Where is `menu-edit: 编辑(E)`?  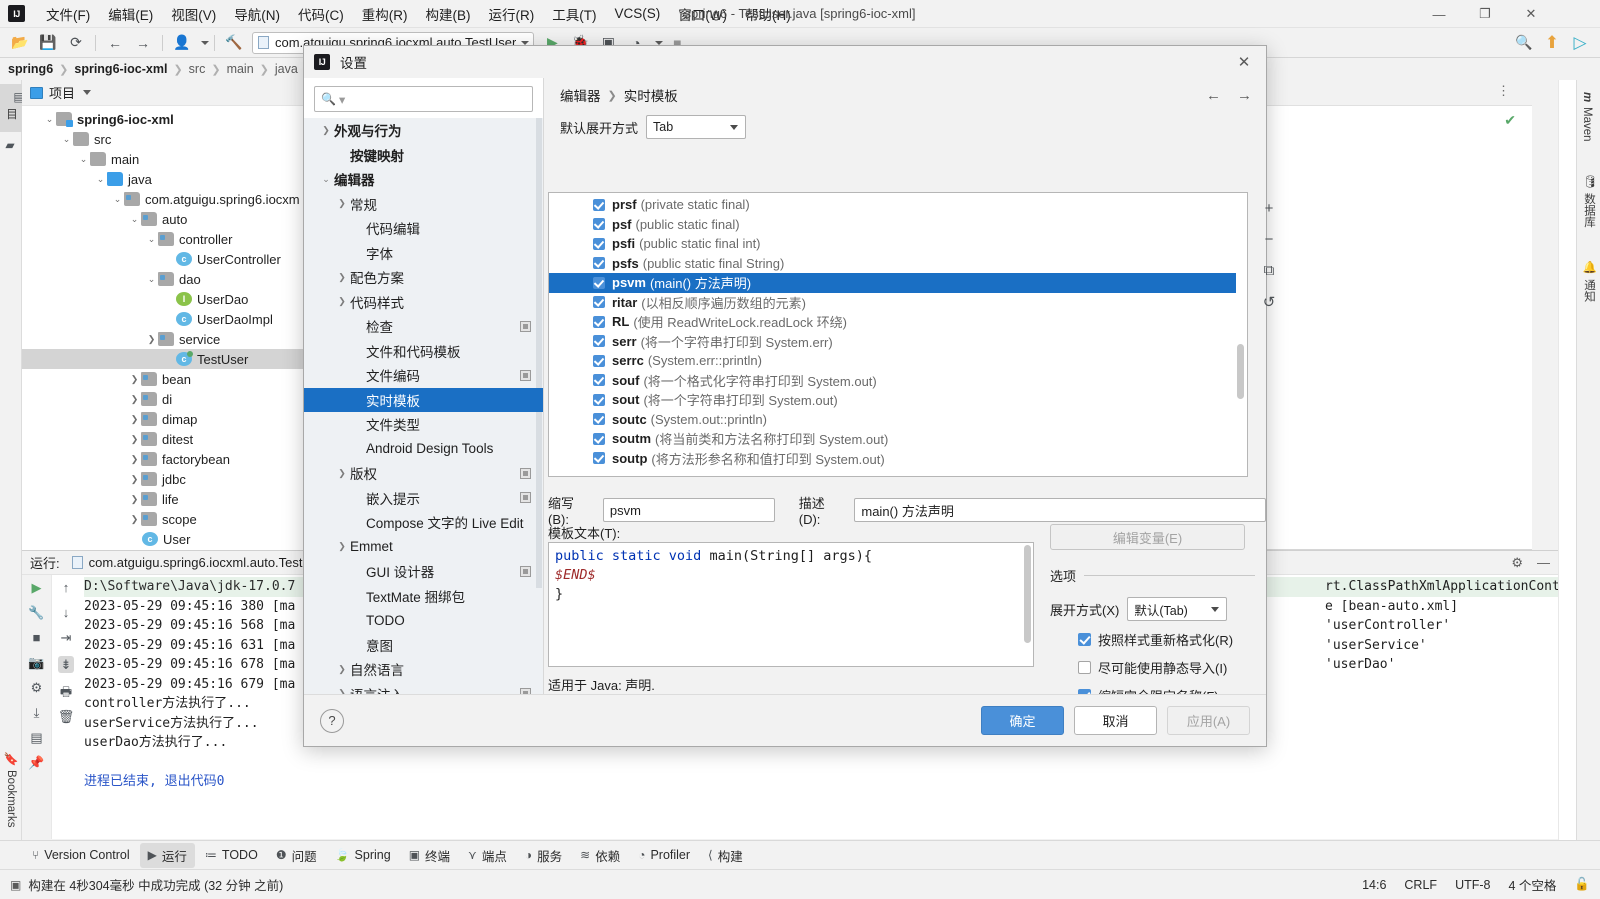 menu-edit: 编辑(E) is located at coordinates (130, 14).